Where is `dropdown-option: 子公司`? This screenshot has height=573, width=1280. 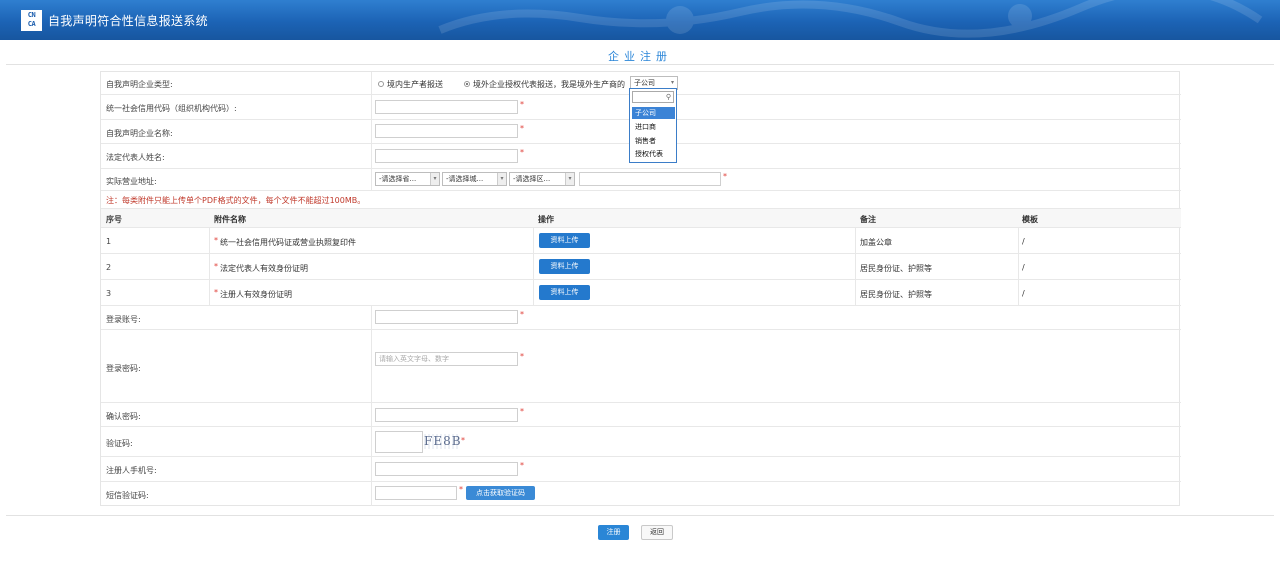
dropdown-option: 子公司 is located at coordinates (653, 113).